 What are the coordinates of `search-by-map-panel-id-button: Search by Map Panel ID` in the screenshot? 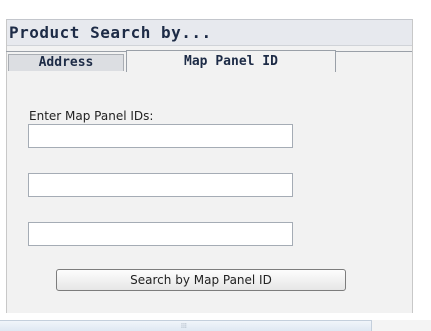 It's located at (201, 280).